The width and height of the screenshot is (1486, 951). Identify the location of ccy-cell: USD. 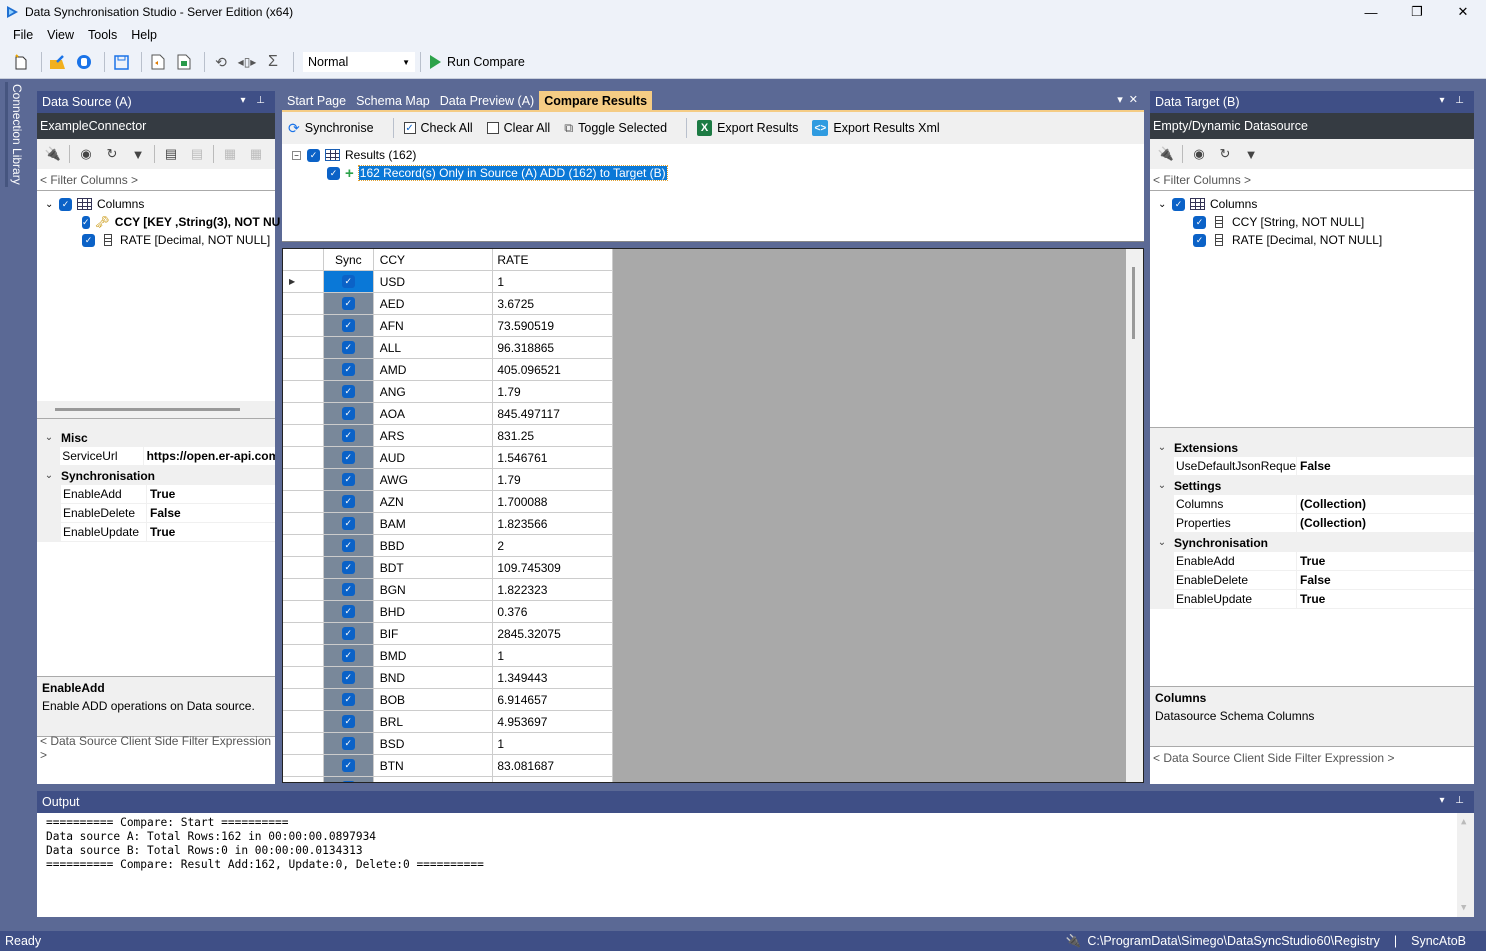
(434, 281).